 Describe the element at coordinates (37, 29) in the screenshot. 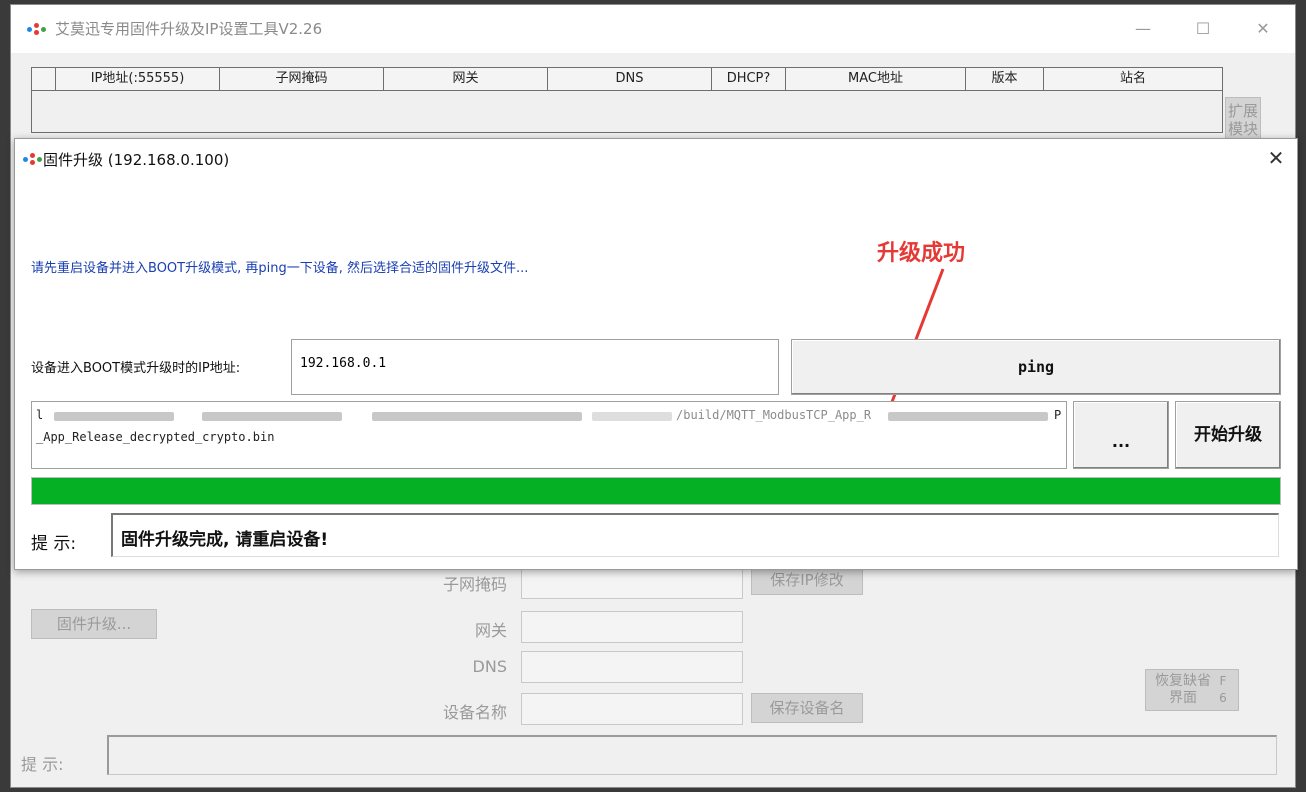

I see `app-logo-icon` at that location.